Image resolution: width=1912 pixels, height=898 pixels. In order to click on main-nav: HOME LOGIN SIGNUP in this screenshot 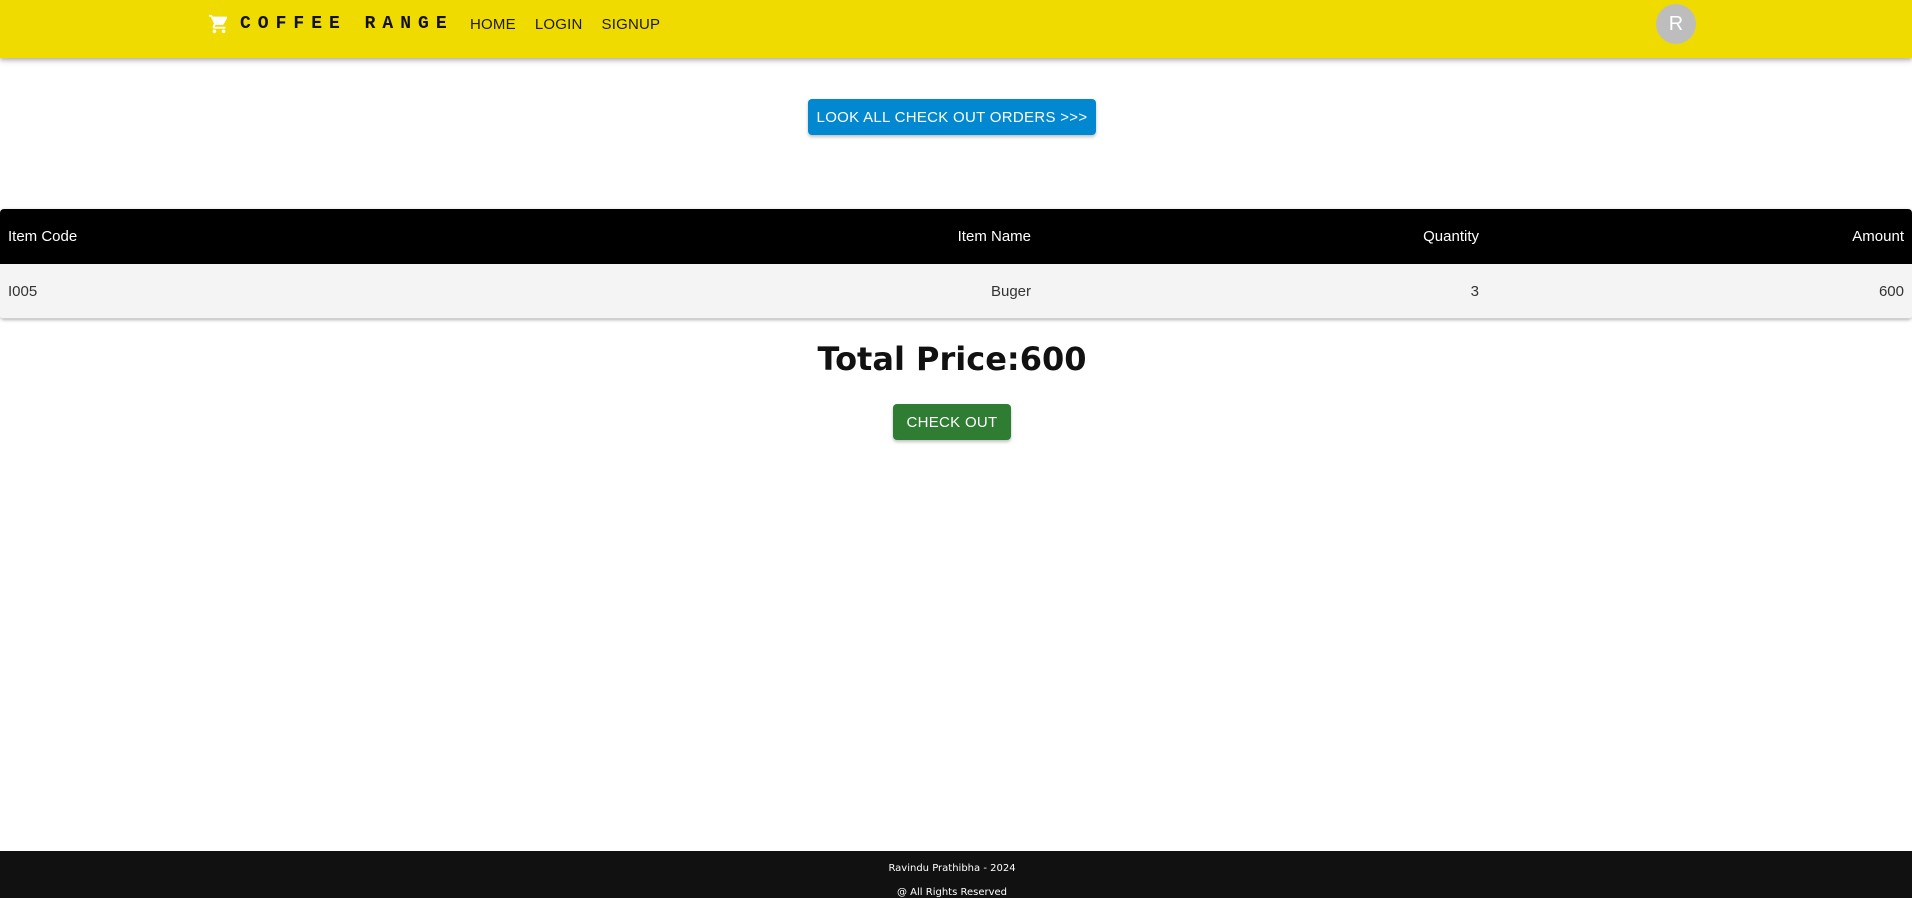, I will do `click(574, 24)`.